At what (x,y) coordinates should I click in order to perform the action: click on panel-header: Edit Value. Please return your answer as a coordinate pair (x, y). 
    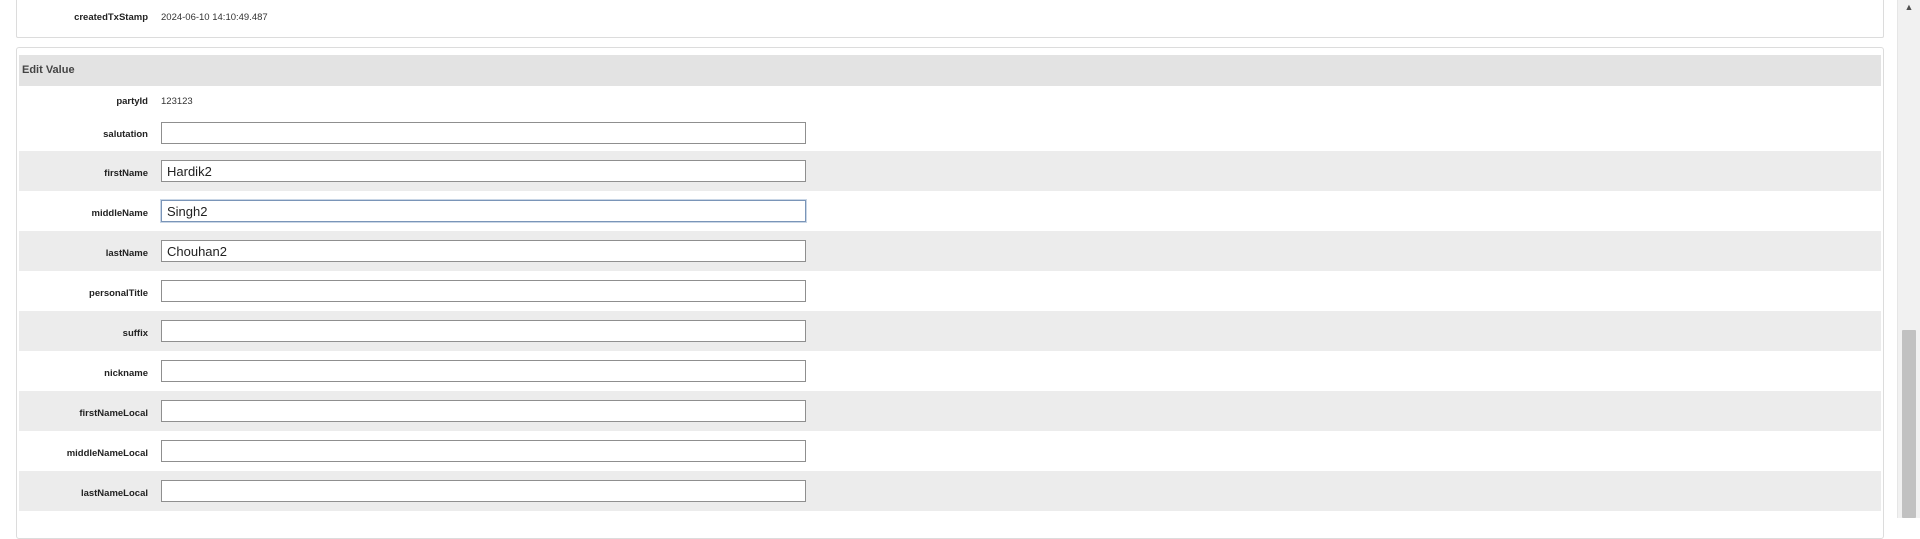
    Looking at the image, I should click on (950, 70).